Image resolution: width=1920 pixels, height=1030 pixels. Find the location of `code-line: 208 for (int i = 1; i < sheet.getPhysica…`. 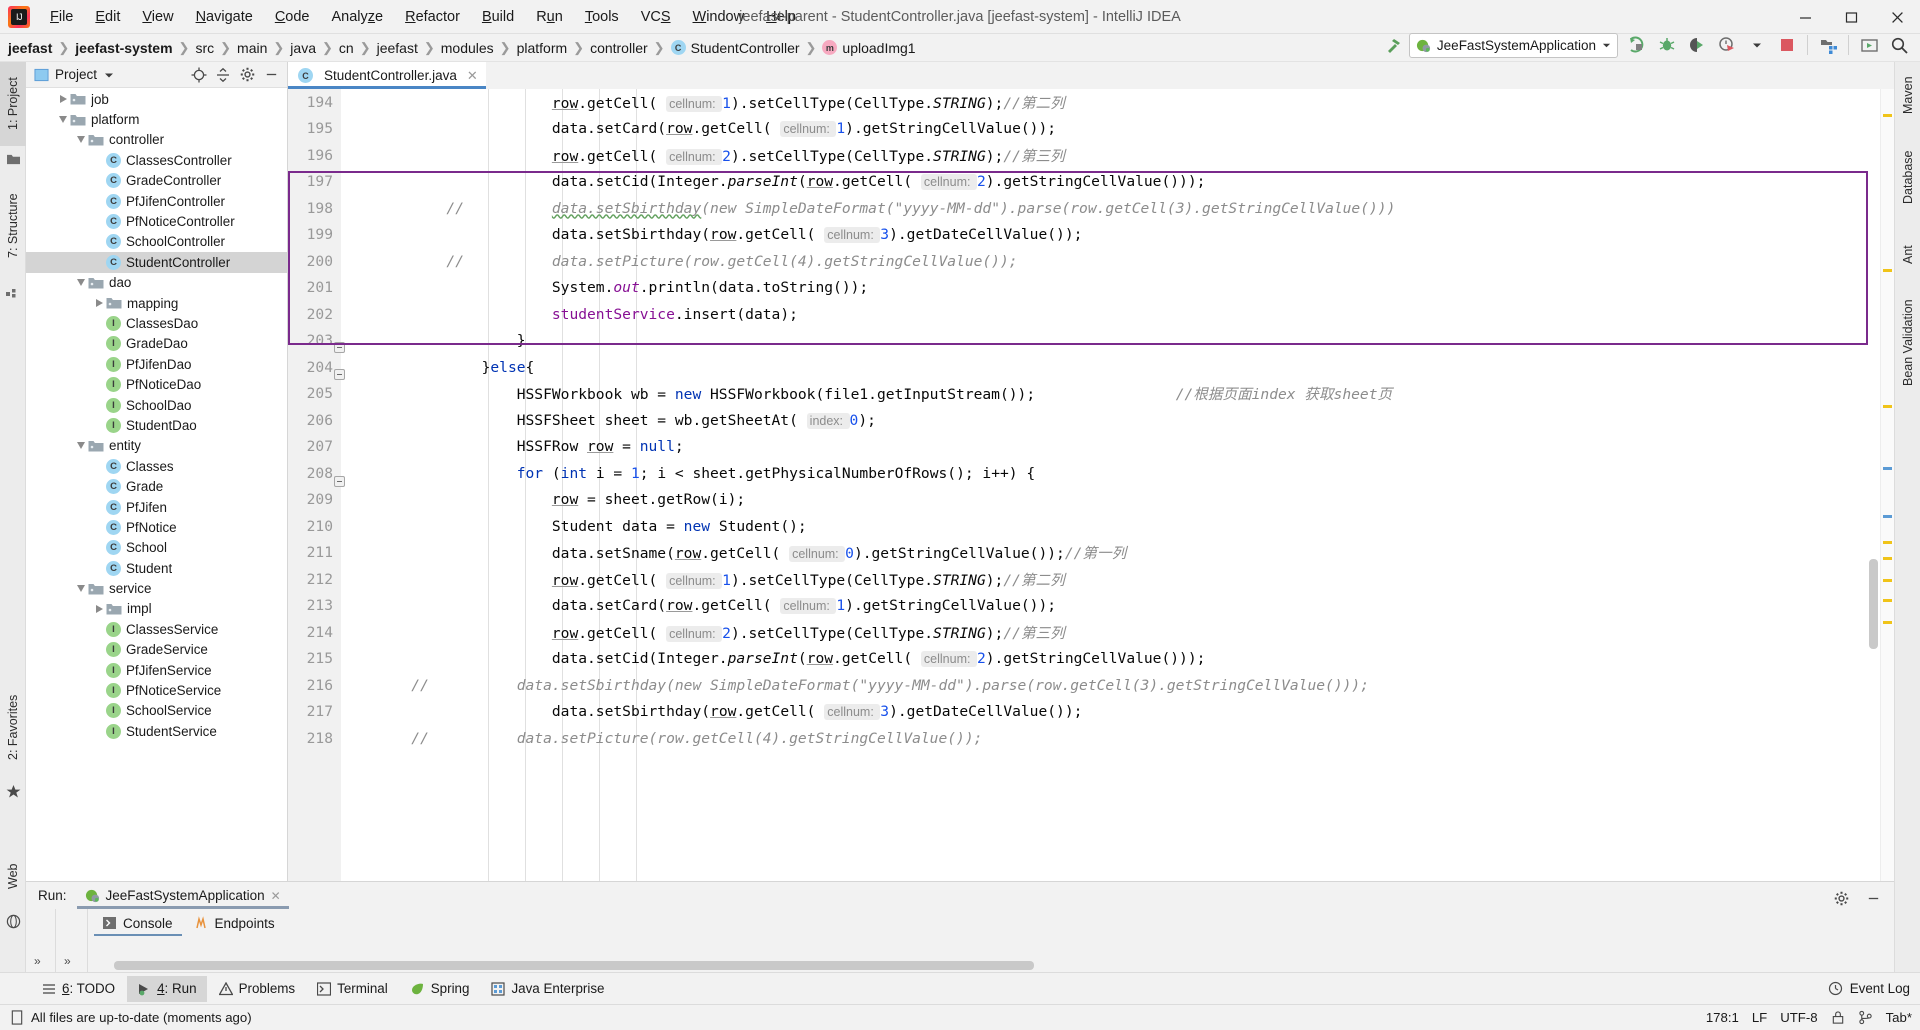

code-line: 208 for (int i = 1; i < sheet.getPhysica… is located at coordinates (1091, 473).